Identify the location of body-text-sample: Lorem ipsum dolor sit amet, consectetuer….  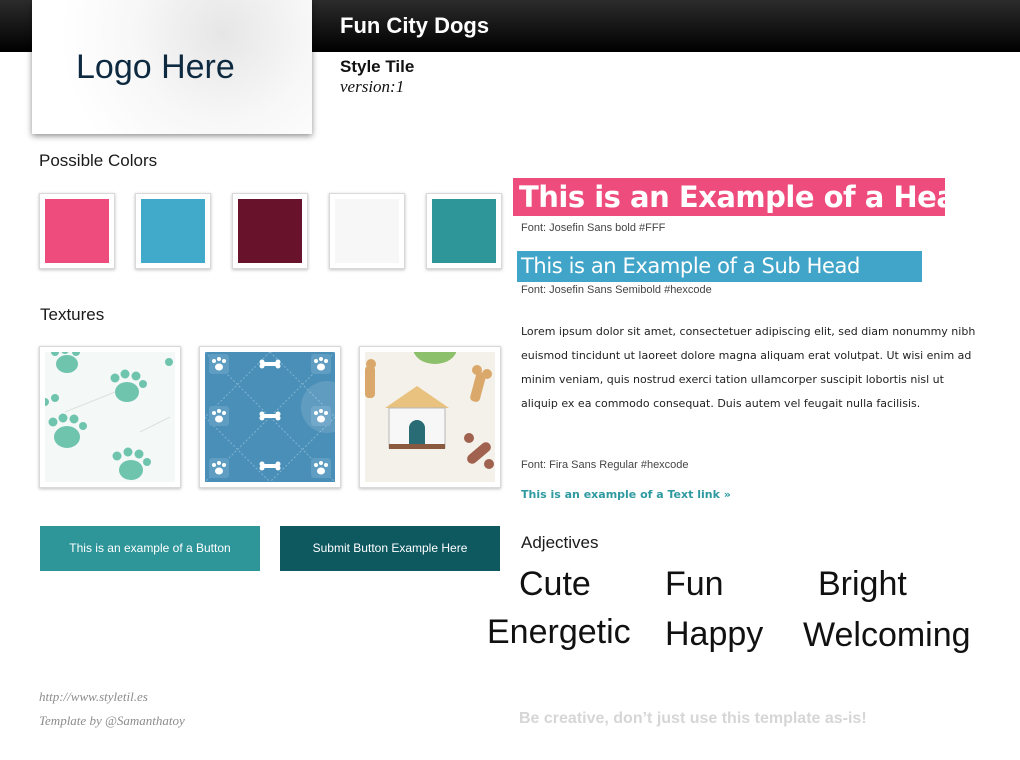
(748, 367).